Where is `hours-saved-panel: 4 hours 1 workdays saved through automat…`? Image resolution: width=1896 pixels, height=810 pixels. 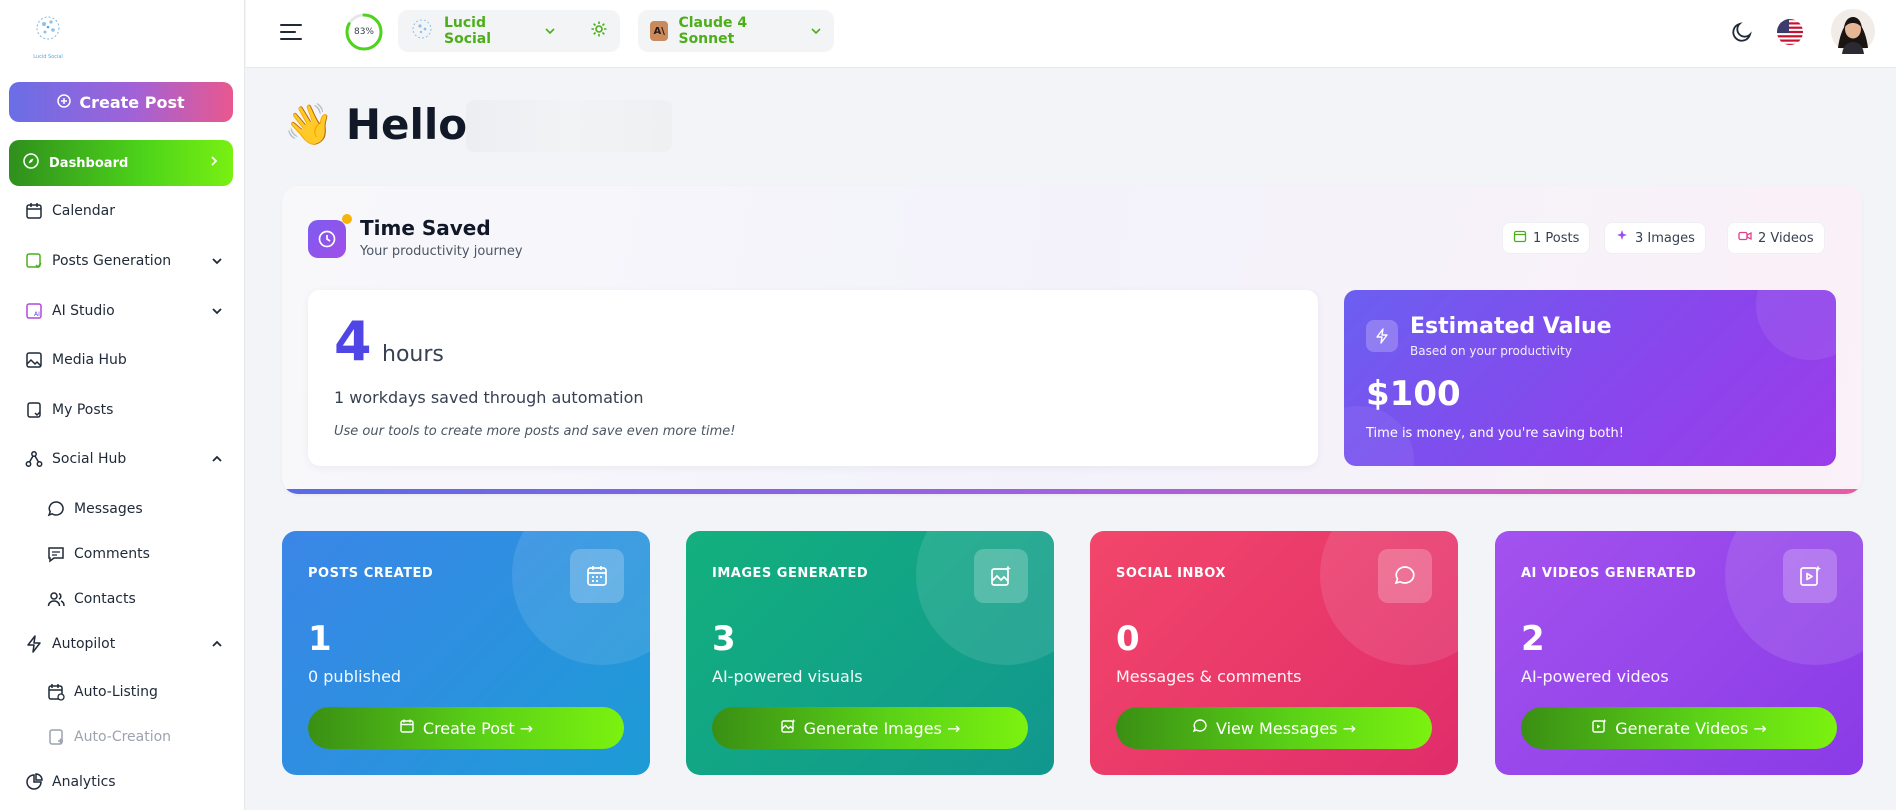 hours-saved-panel: 4 hours 1 workdays saved through automat… is located at coordinates (813, 378).